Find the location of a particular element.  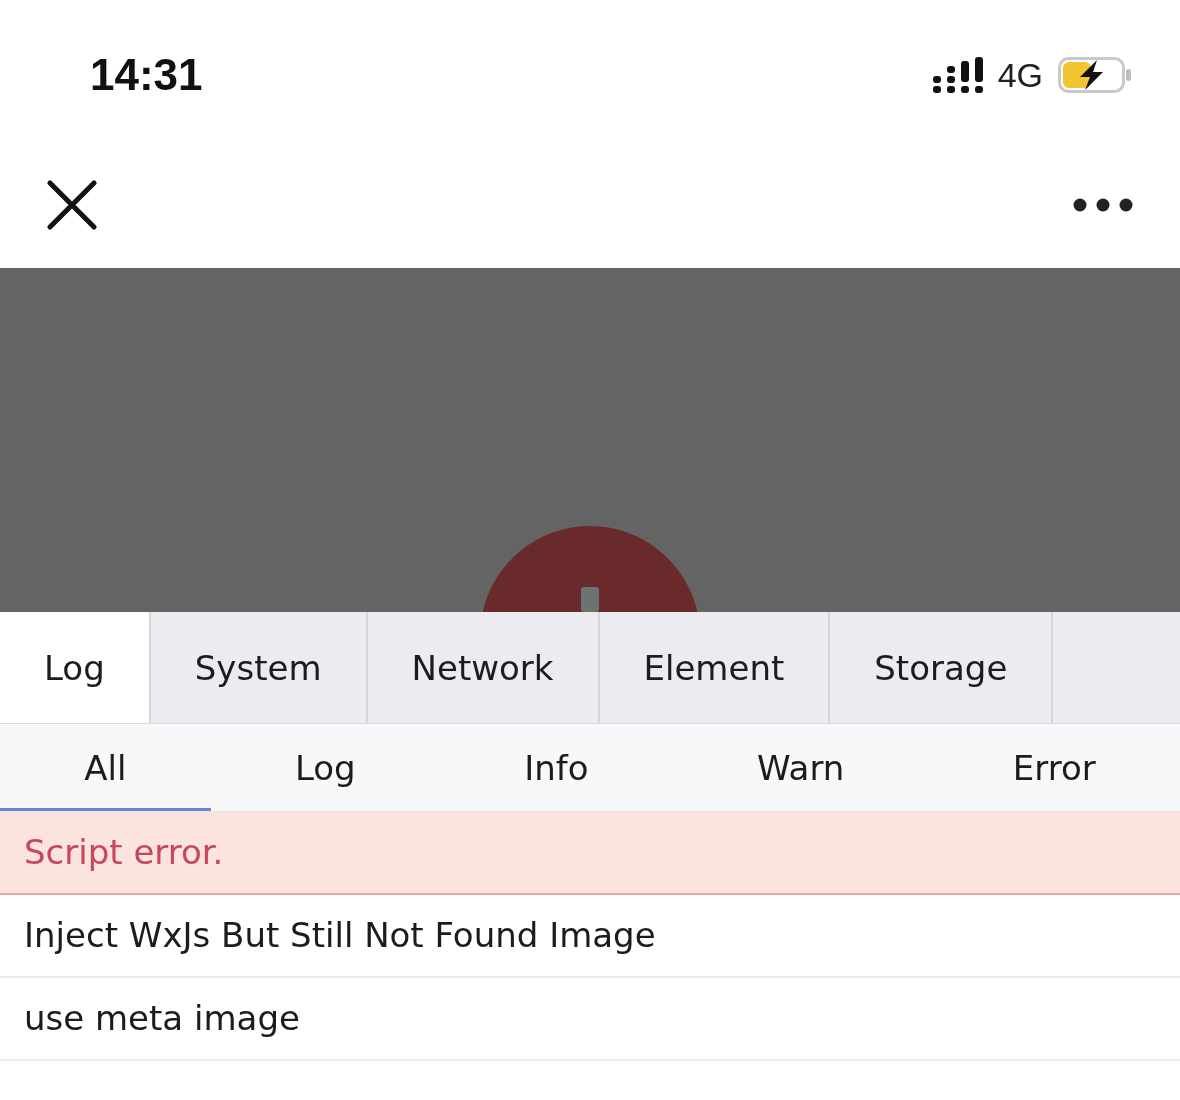

tab: Log is located at coordinates (75, 667).